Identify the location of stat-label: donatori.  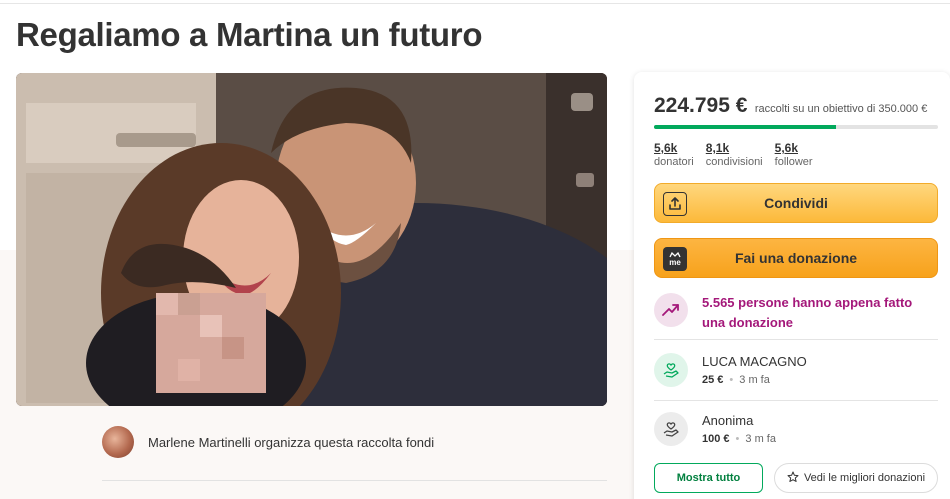
(674, 162).